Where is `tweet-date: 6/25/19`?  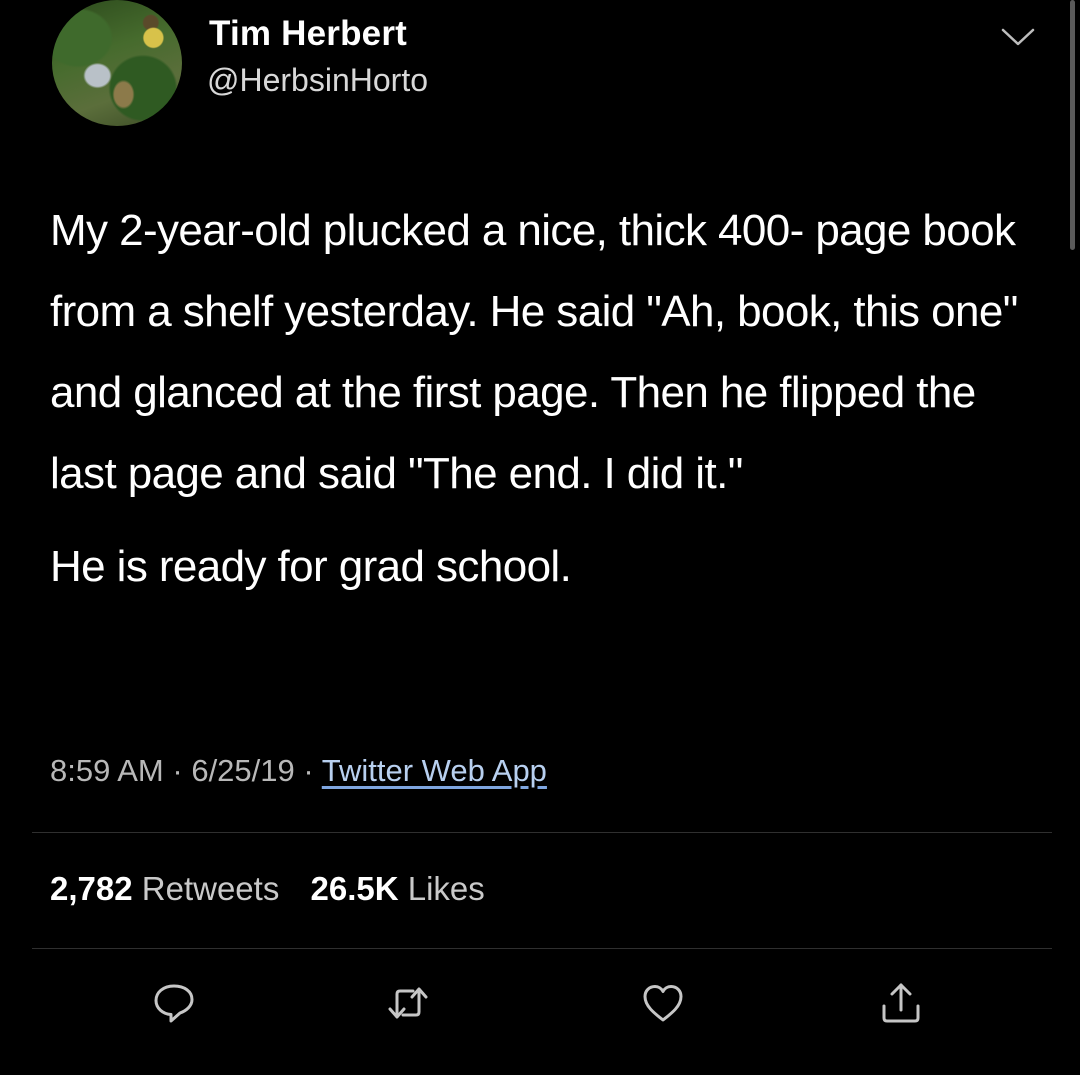 tweet-date: 6/25/19 is located at coordinates (243, 770).